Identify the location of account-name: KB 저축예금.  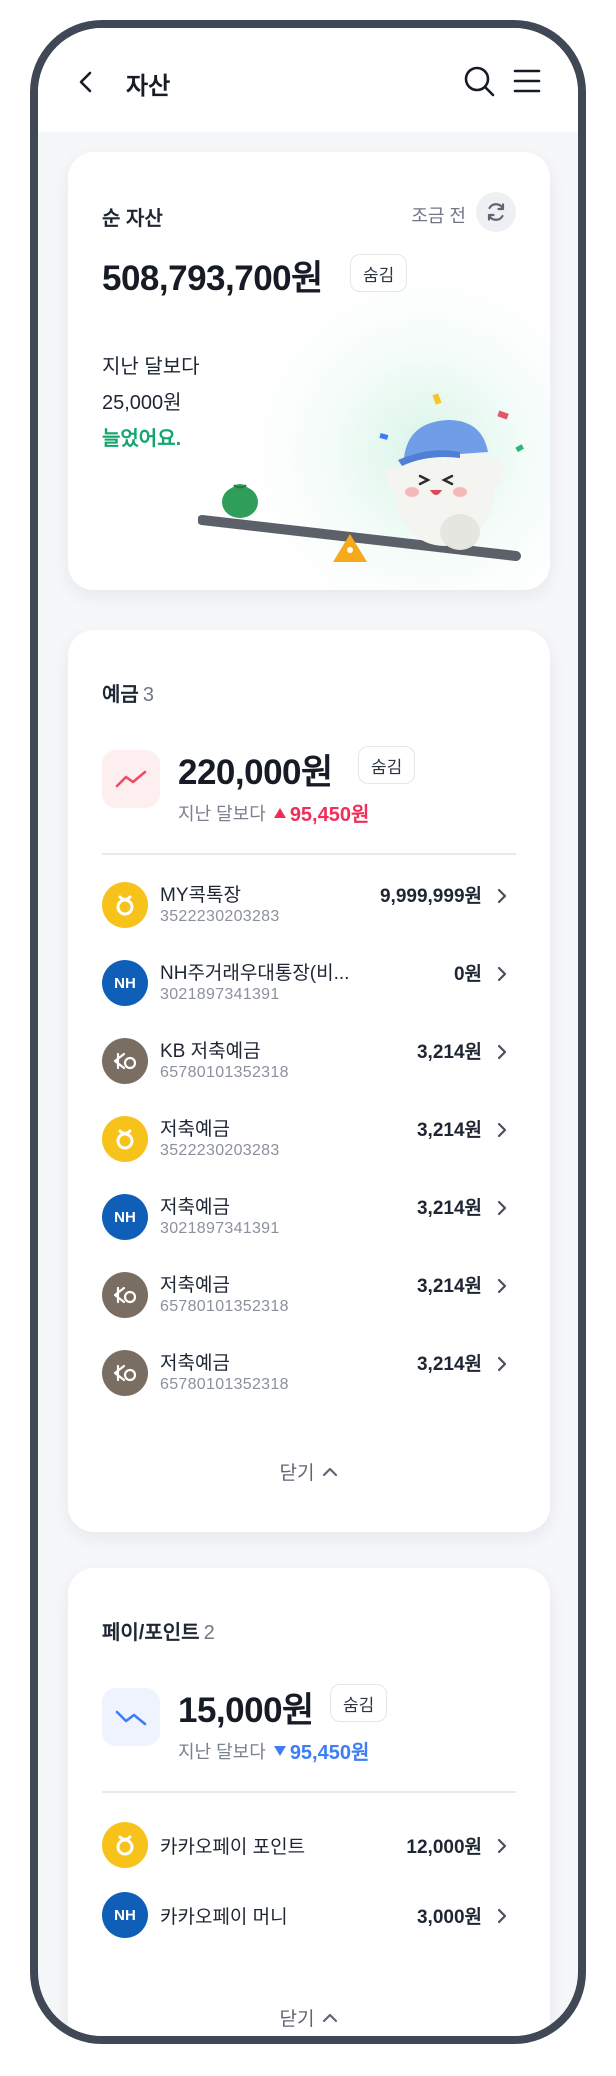
(210, 1051).